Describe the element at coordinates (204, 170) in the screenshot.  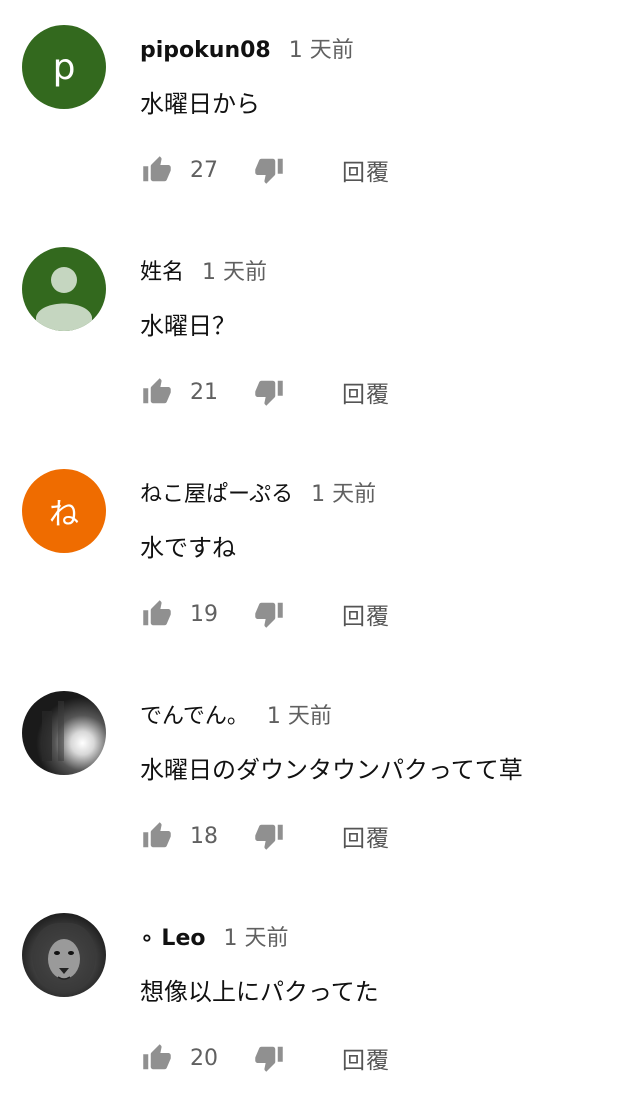
I see `like-count: 27` at that location.